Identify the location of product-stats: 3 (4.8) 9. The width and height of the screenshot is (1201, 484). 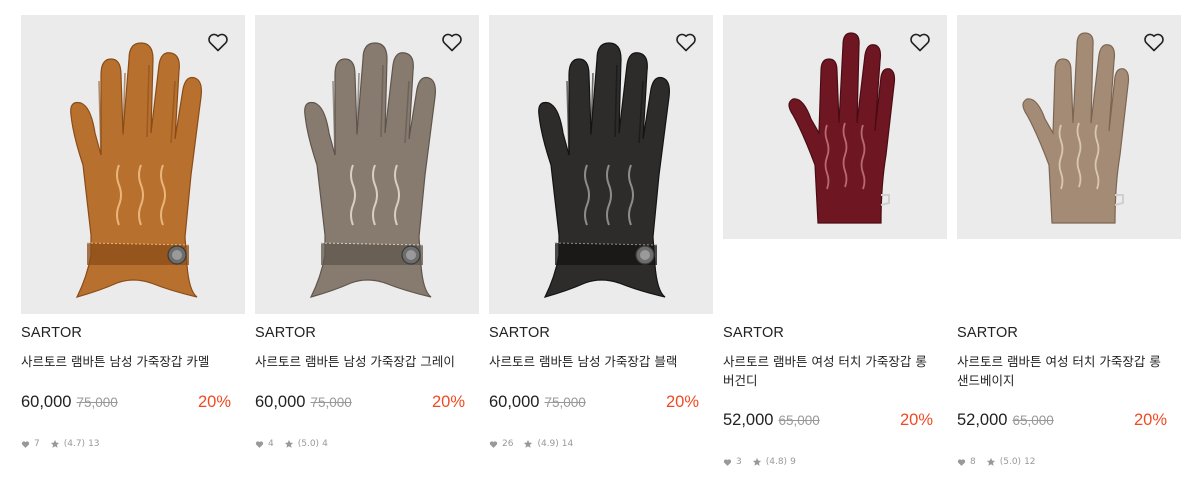
(759, 462).